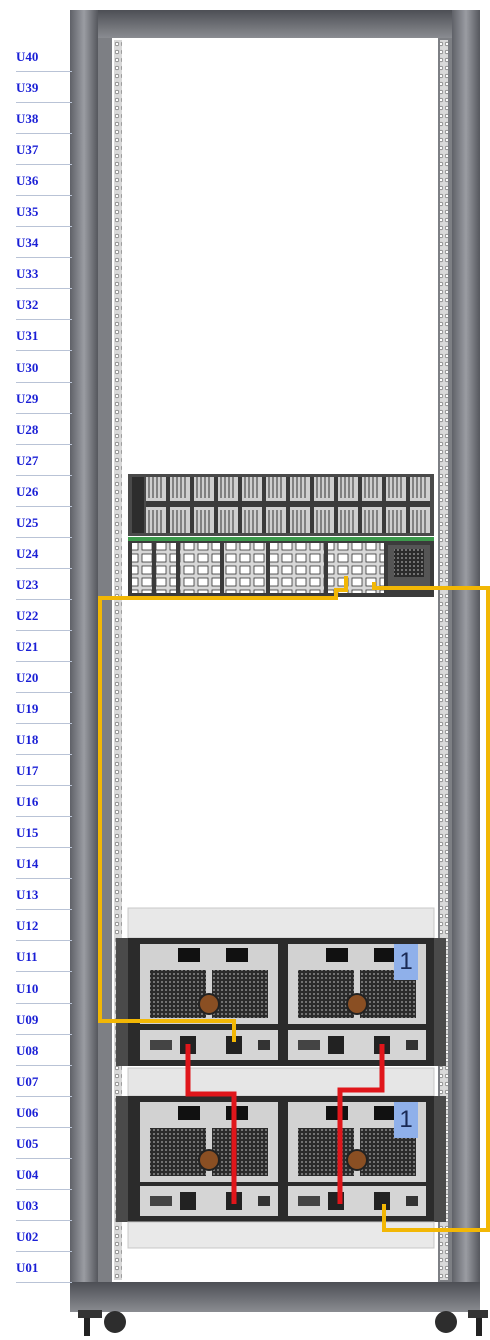 The height and width of the screenshot is (1340, 490). Describe the element at coordinates (44, 460) in the screenshot. I see `unit-label-u27: U27` at that location.